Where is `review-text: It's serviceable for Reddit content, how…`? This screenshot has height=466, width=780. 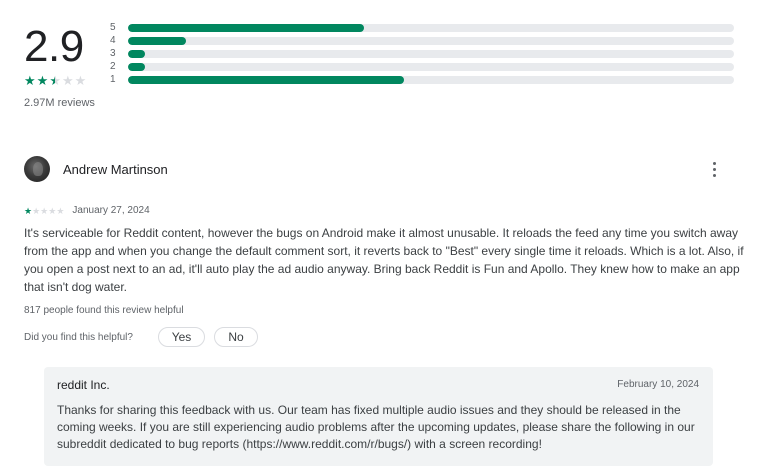 review-text: It's serviceable for Reddit content, how… is located at coordinates (384, 260).